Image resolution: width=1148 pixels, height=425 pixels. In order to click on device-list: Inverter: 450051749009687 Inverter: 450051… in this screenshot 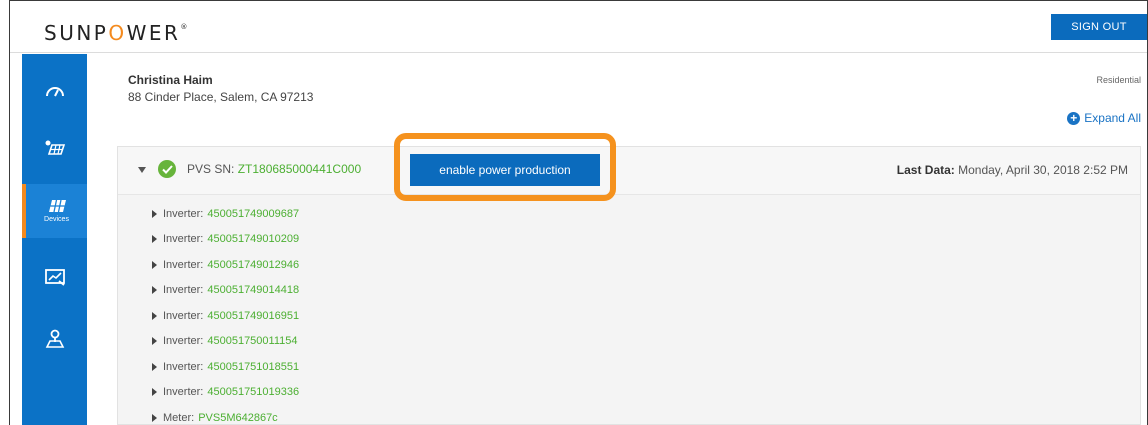, I will do `click(225, 313)`.